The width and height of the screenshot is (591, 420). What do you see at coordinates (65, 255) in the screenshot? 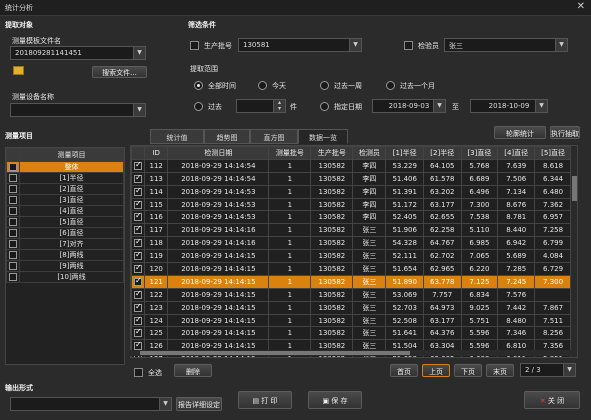
I see `items-list-row: [8]两线` at bounding box center [65, 255].